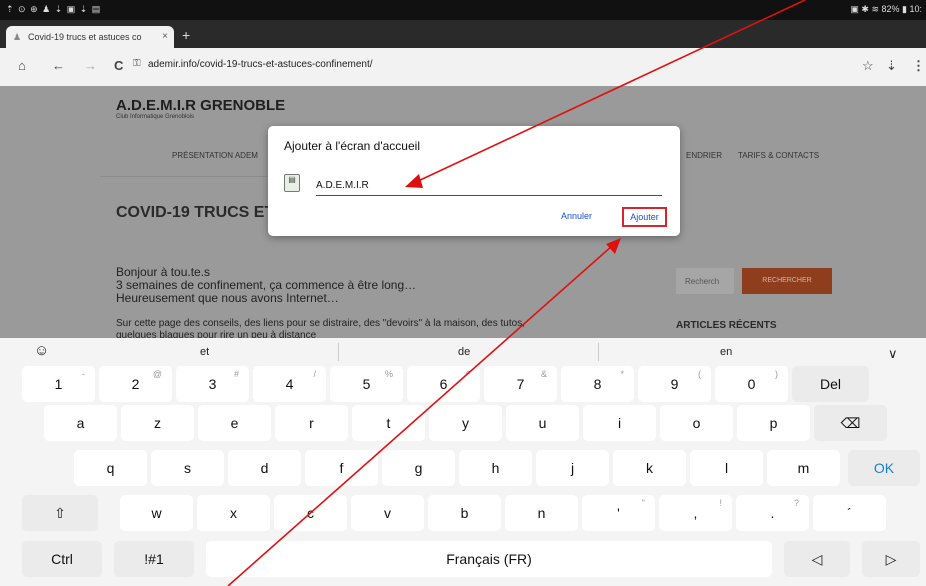  What do you see at coordinates (83, 374) in the screenshot?
I see `key-alt-label: -` at bounding box center [83, 374].